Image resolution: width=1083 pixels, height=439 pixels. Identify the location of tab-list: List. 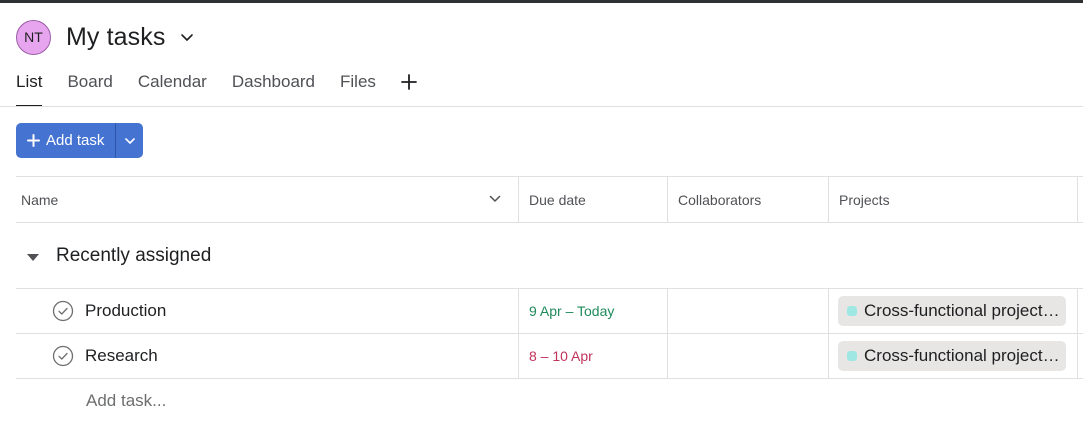
(29, 88).